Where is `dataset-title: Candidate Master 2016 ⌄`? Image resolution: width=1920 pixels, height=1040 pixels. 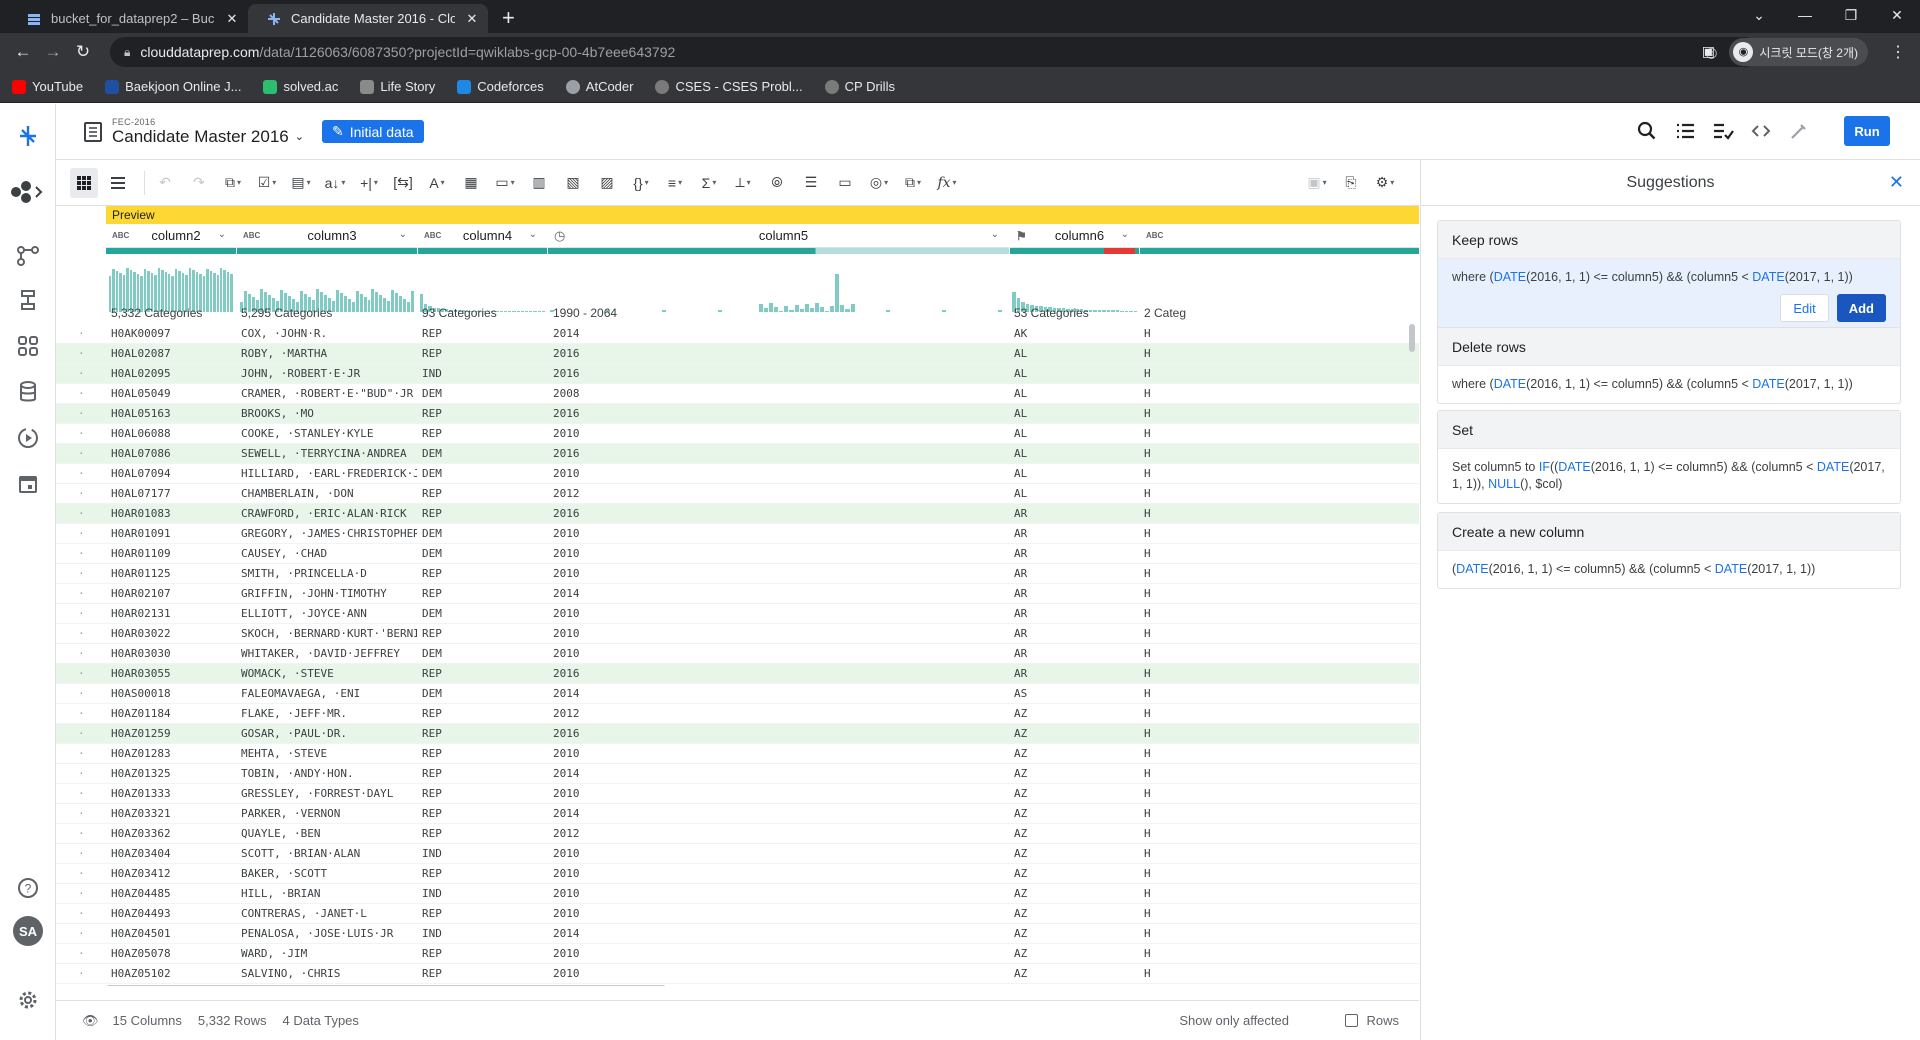
dataset-title: Candidate Master 2016 ⌄ is located at coordinates (208, 137).